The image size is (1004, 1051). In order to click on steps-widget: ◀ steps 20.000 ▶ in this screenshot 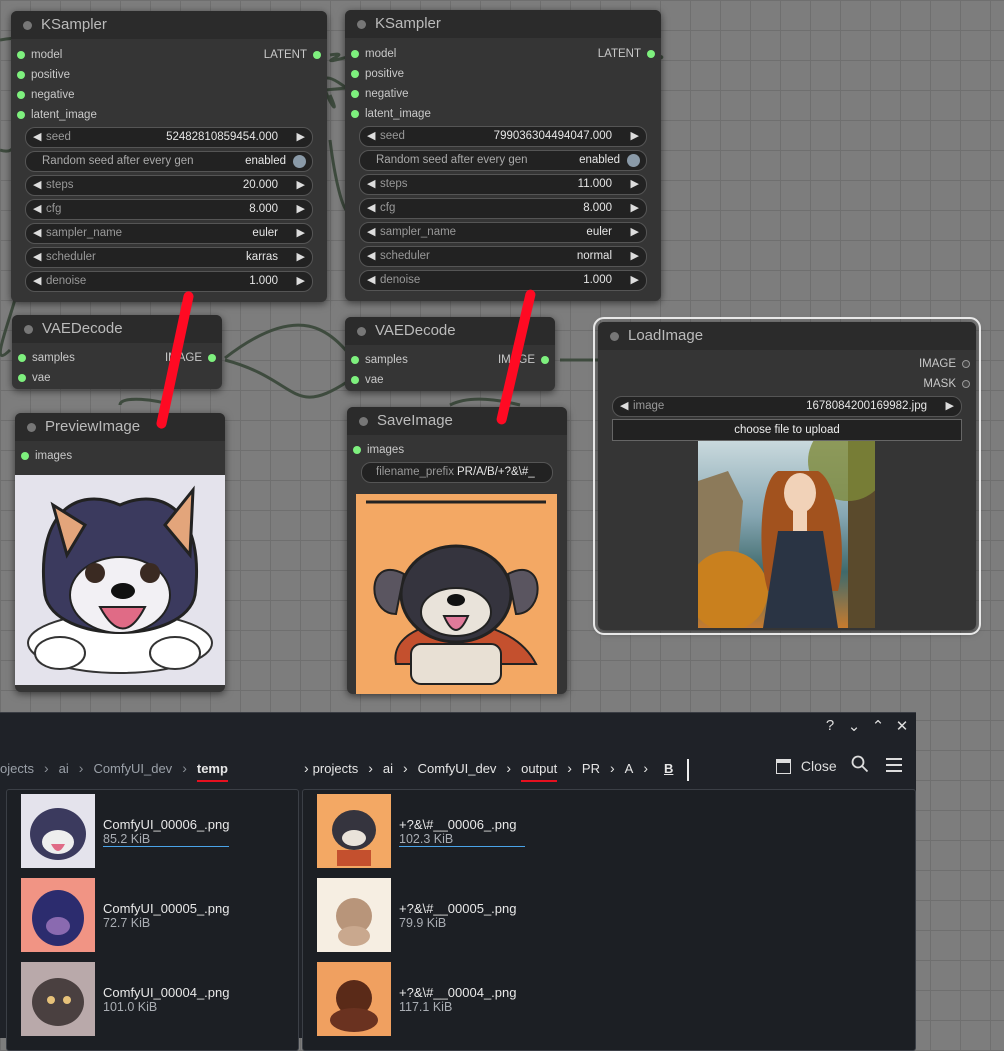, I will do `click(169, 185)`.